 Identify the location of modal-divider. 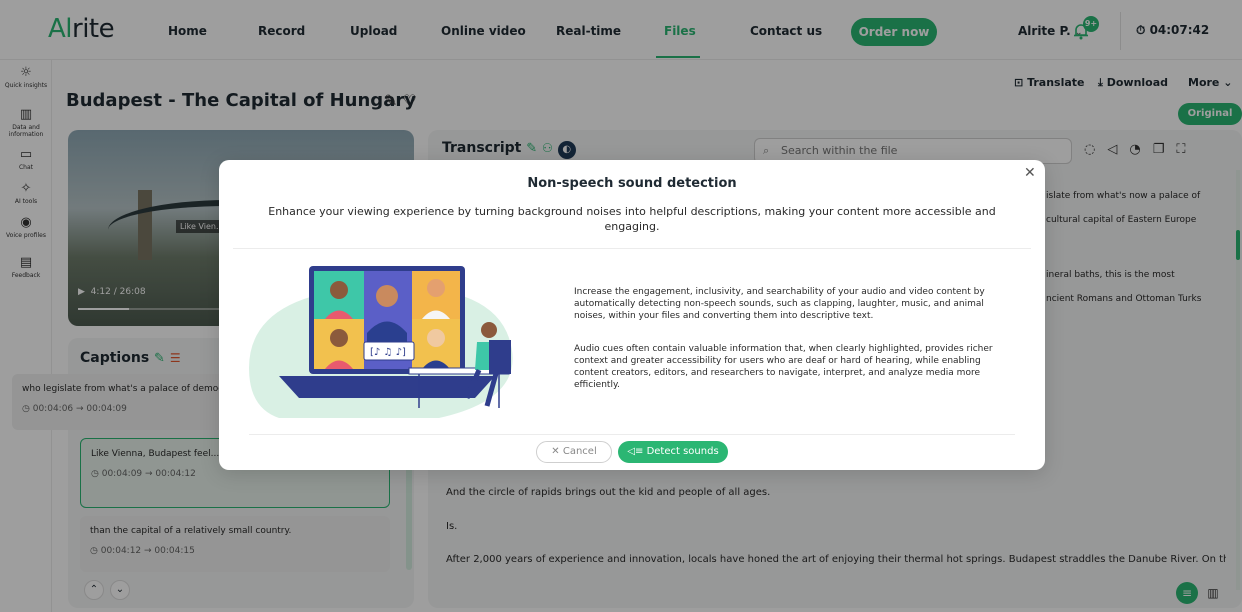
(632, 248).